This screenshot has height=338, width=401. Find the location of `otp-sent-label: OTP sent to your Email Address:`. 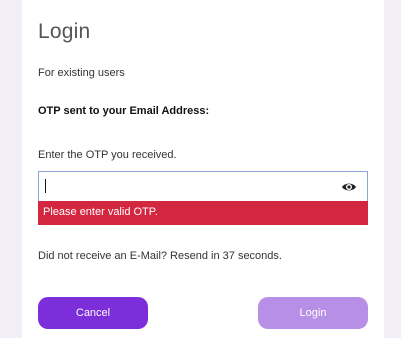

otp-sent-label: OTP sent to your Email Address: is located at coordinates (124, 111).